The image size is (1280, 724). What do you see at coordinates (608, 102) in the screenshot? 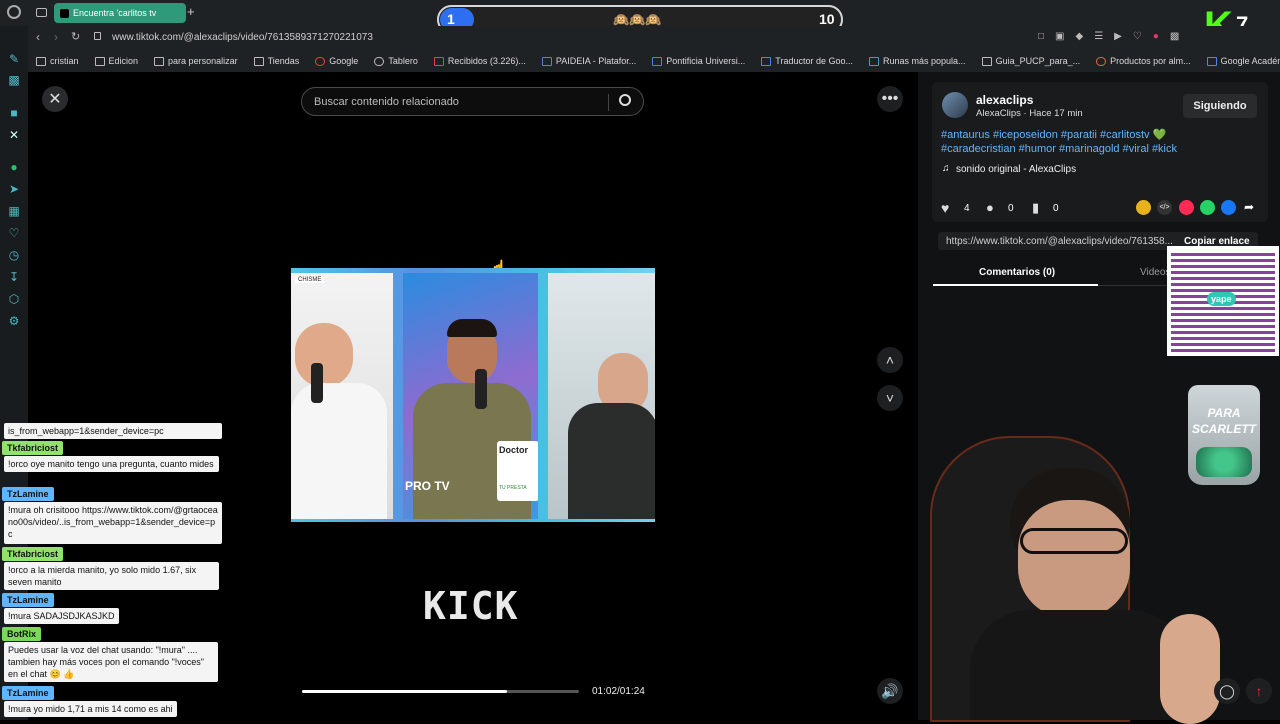
I see `search-divider` at bounding box center [608, 102].